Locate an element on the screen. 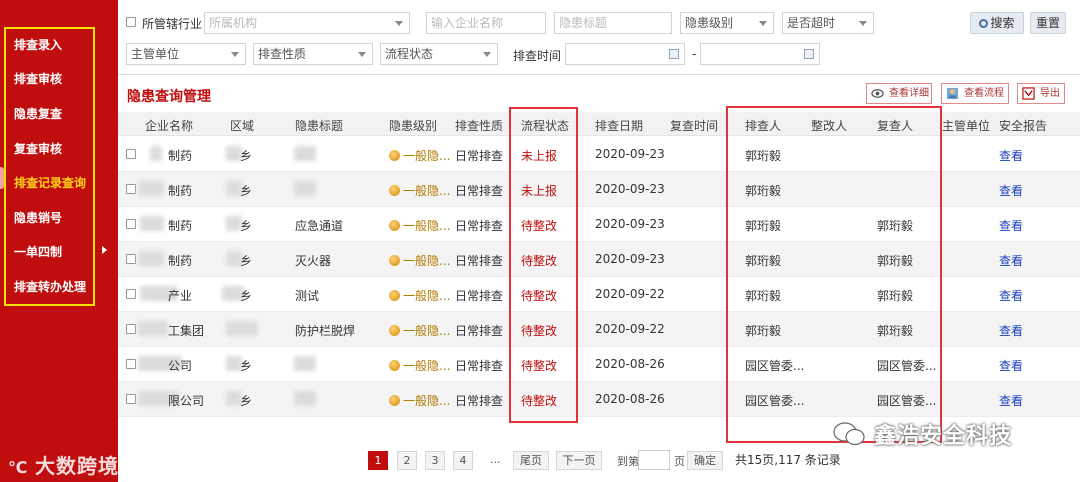 This screenshot has height=482, width=1080. cell-date: 2020-08-26 is located at coordinates (630, 399).